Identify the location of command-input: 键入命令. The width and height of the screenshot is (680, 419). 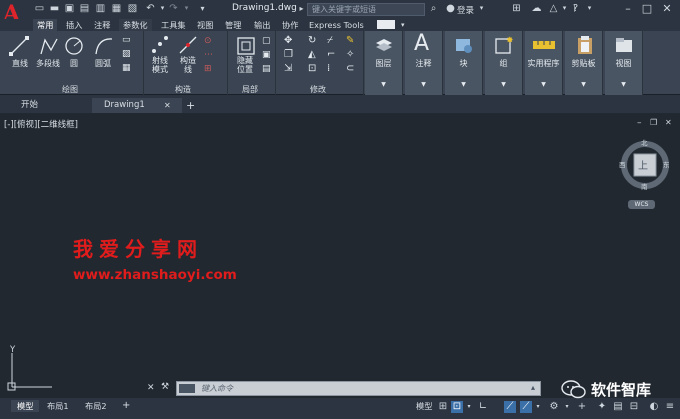
(217, 388).